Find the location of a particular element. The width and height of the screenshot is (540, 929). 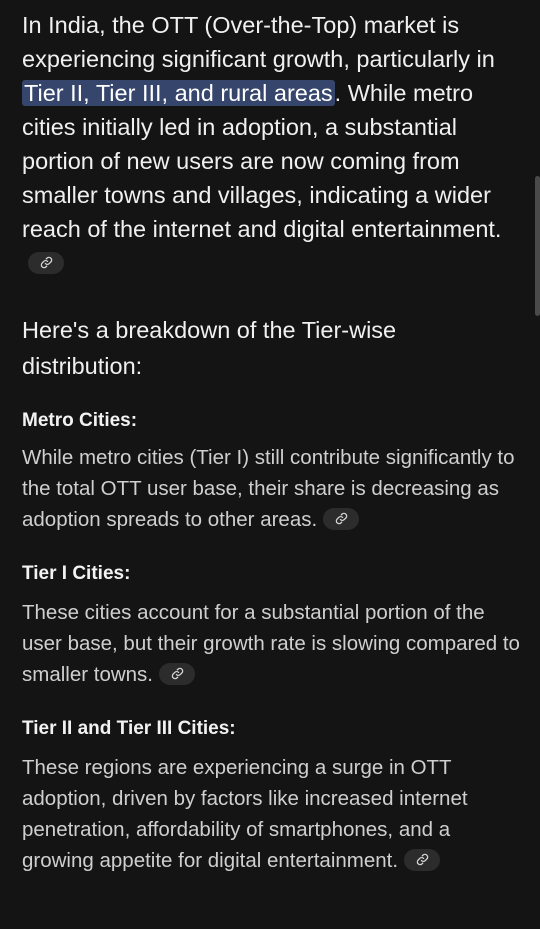

highlighted-text: Tier II, Tier III, and rural areas is located at coordinates (178, 93).